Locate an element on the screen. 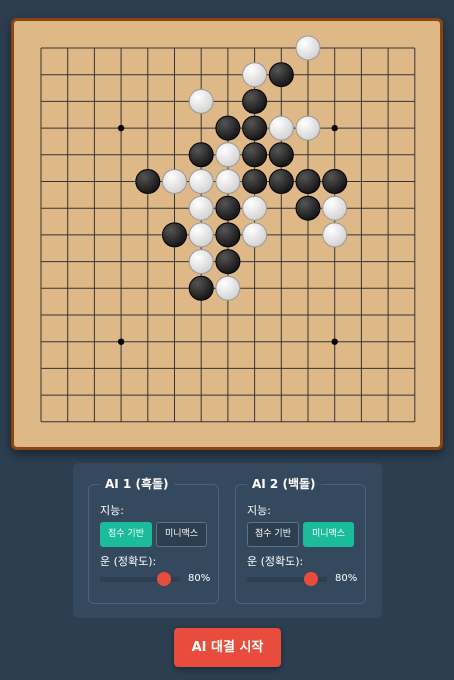 The image size is (454, 680). ai1-luck-value: 80% is located at coordinates (199, 578).